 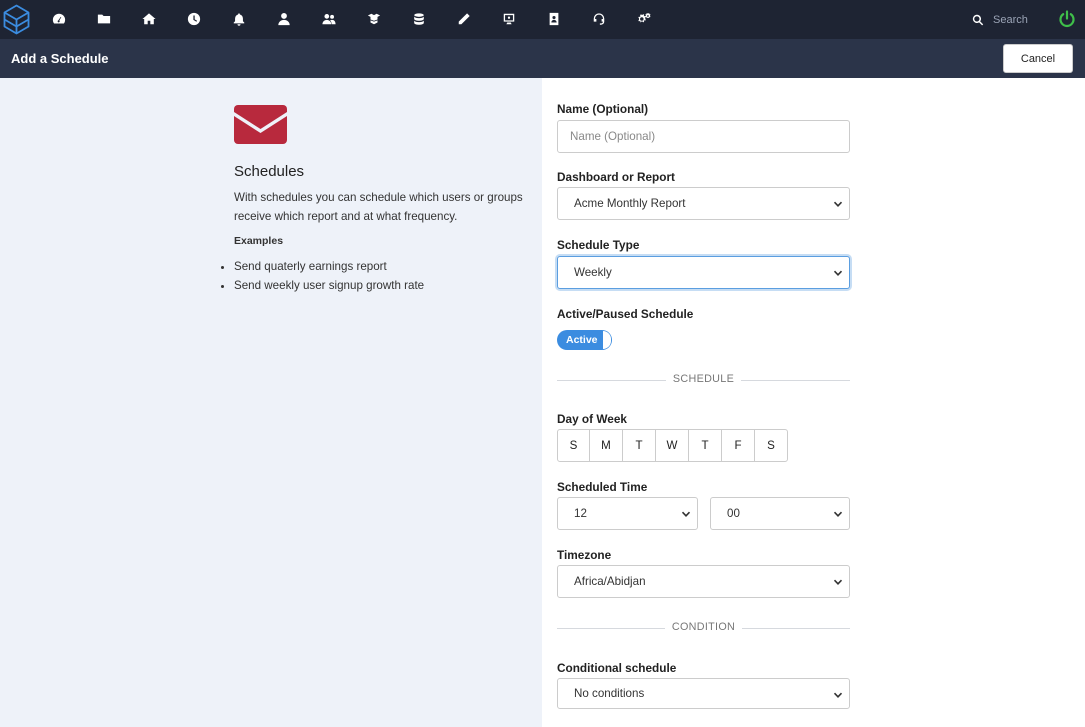 What do you see at coordinates (580, 513) in the screenshot?
I see `hour-select-value: 12` at bounding box center [580, 513].